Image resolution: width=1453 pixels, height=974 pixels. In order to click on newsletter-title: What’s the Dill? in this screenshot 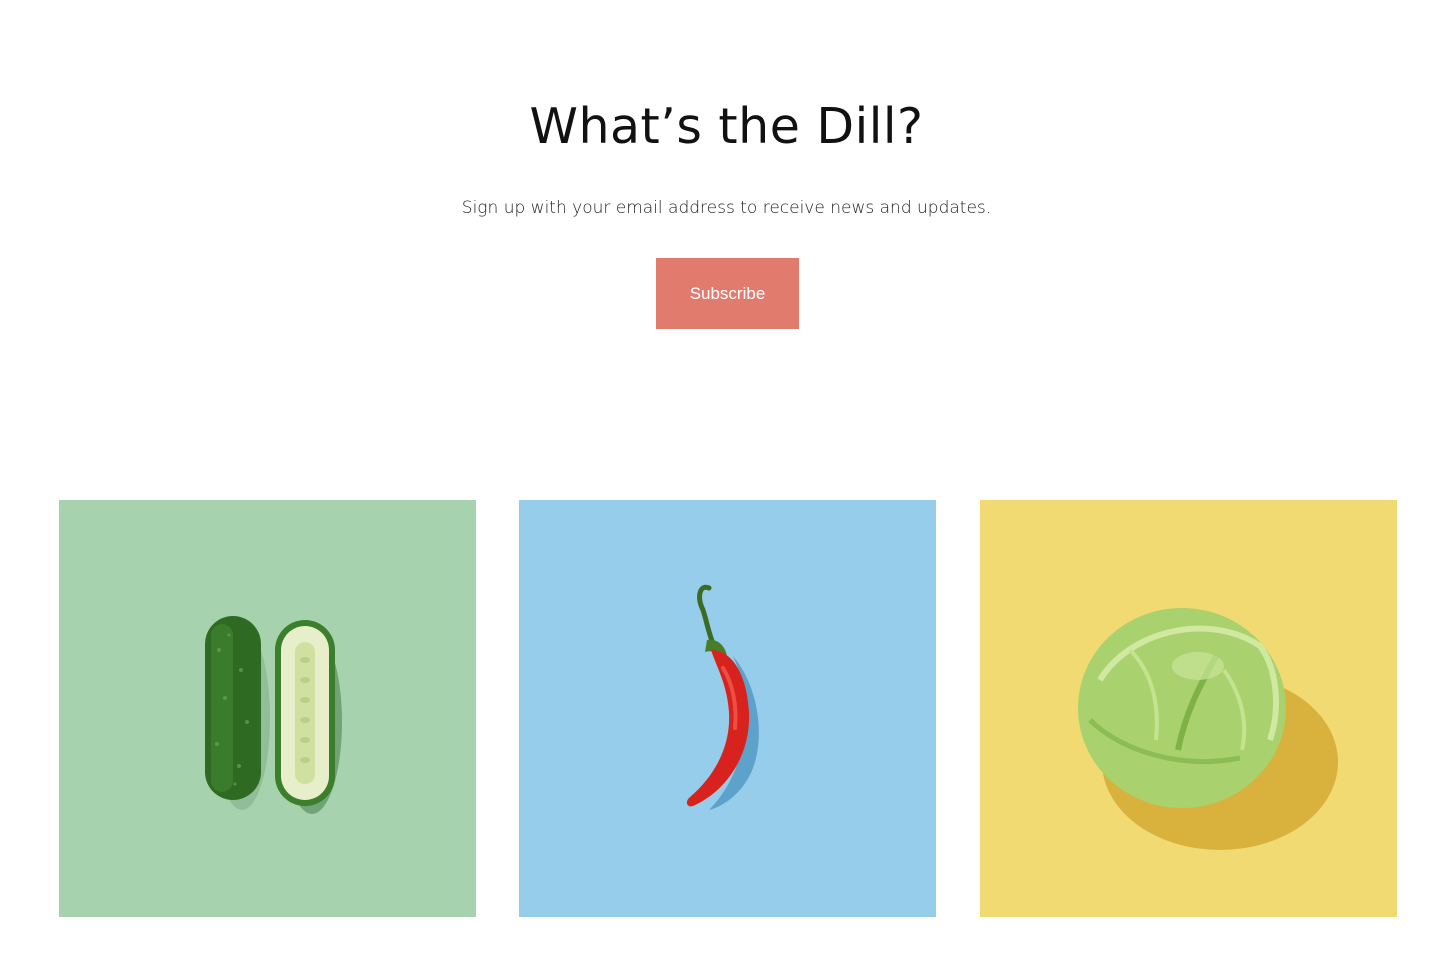, I will do `click(726, 126)`.